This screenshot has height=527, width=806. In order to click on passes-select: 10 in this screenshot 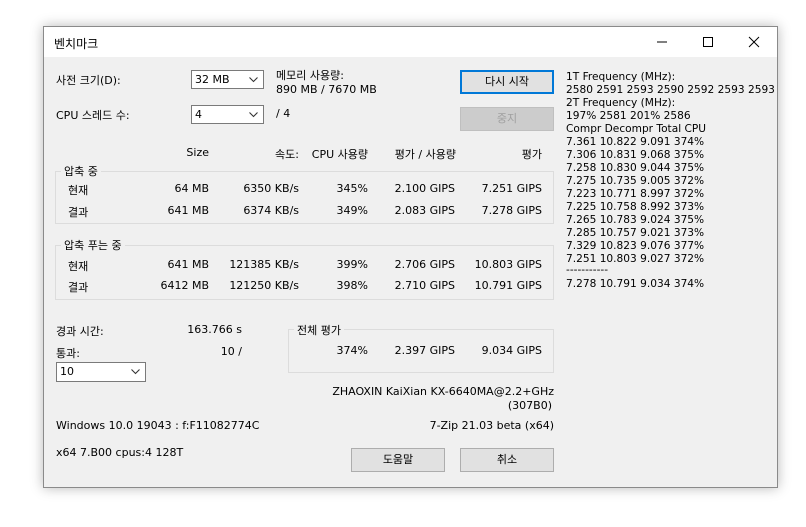, I will do `click(101, 372)`.